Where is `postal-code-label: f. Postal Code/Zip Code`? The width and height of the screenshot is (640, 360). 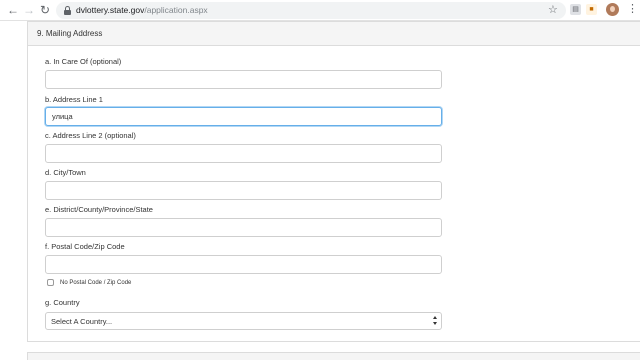
postal-code-label: f. Postal Code/Zip Code is located at coordinates (85, 246).